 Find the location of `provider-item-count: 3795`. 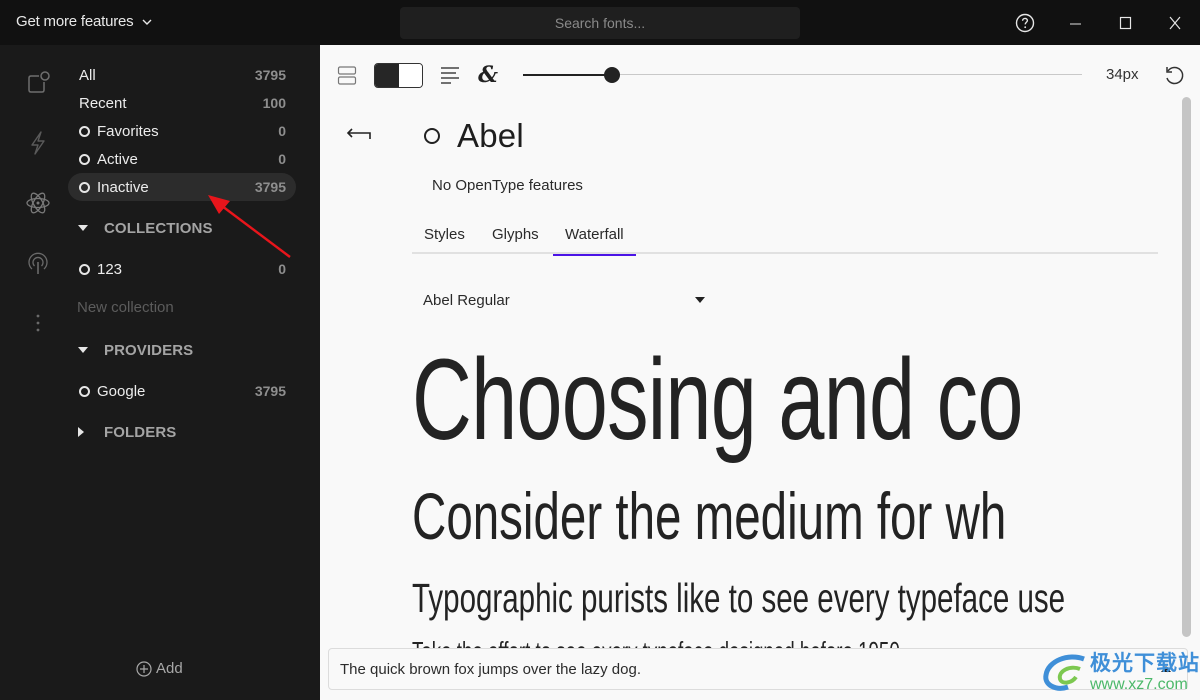

provider-item-count: 3795 is located at coordinates (270, 391).